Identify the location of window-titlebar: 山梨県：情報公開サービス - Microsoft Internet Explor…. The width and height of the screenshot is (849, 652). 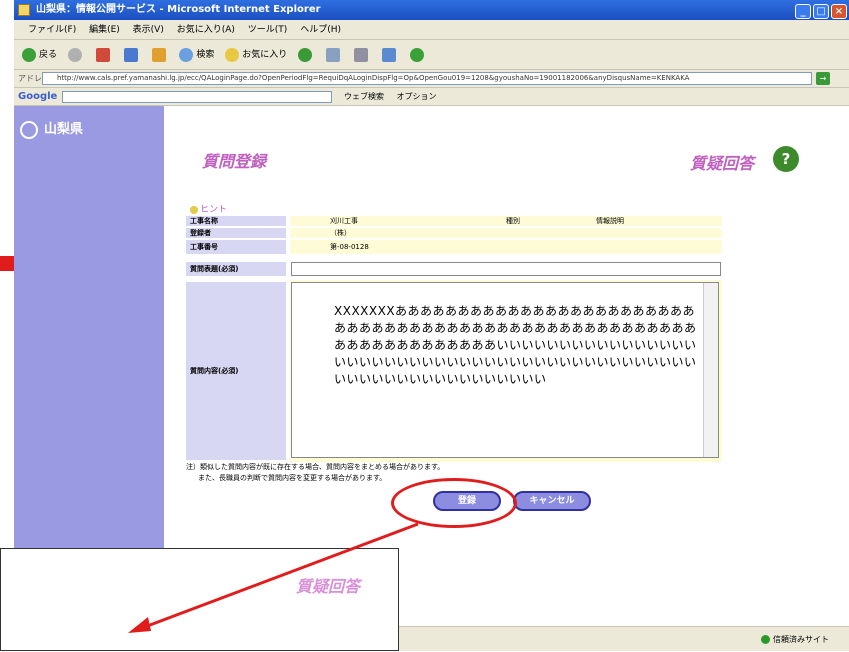
(431, 10).